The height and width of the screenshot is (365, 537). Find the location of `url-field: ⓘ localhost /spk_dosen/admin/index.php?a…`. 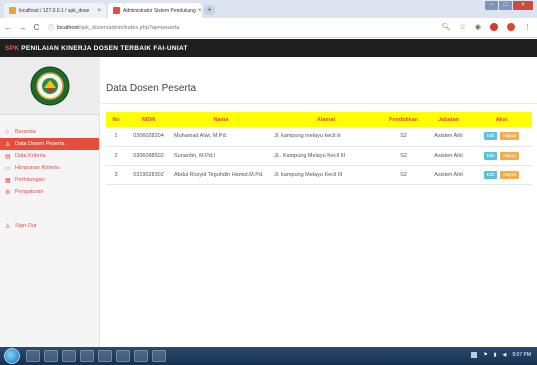

url-field: ⓘ localhost /spk_dosen/admin/index.php?a… is located at coordinates (114, 28).